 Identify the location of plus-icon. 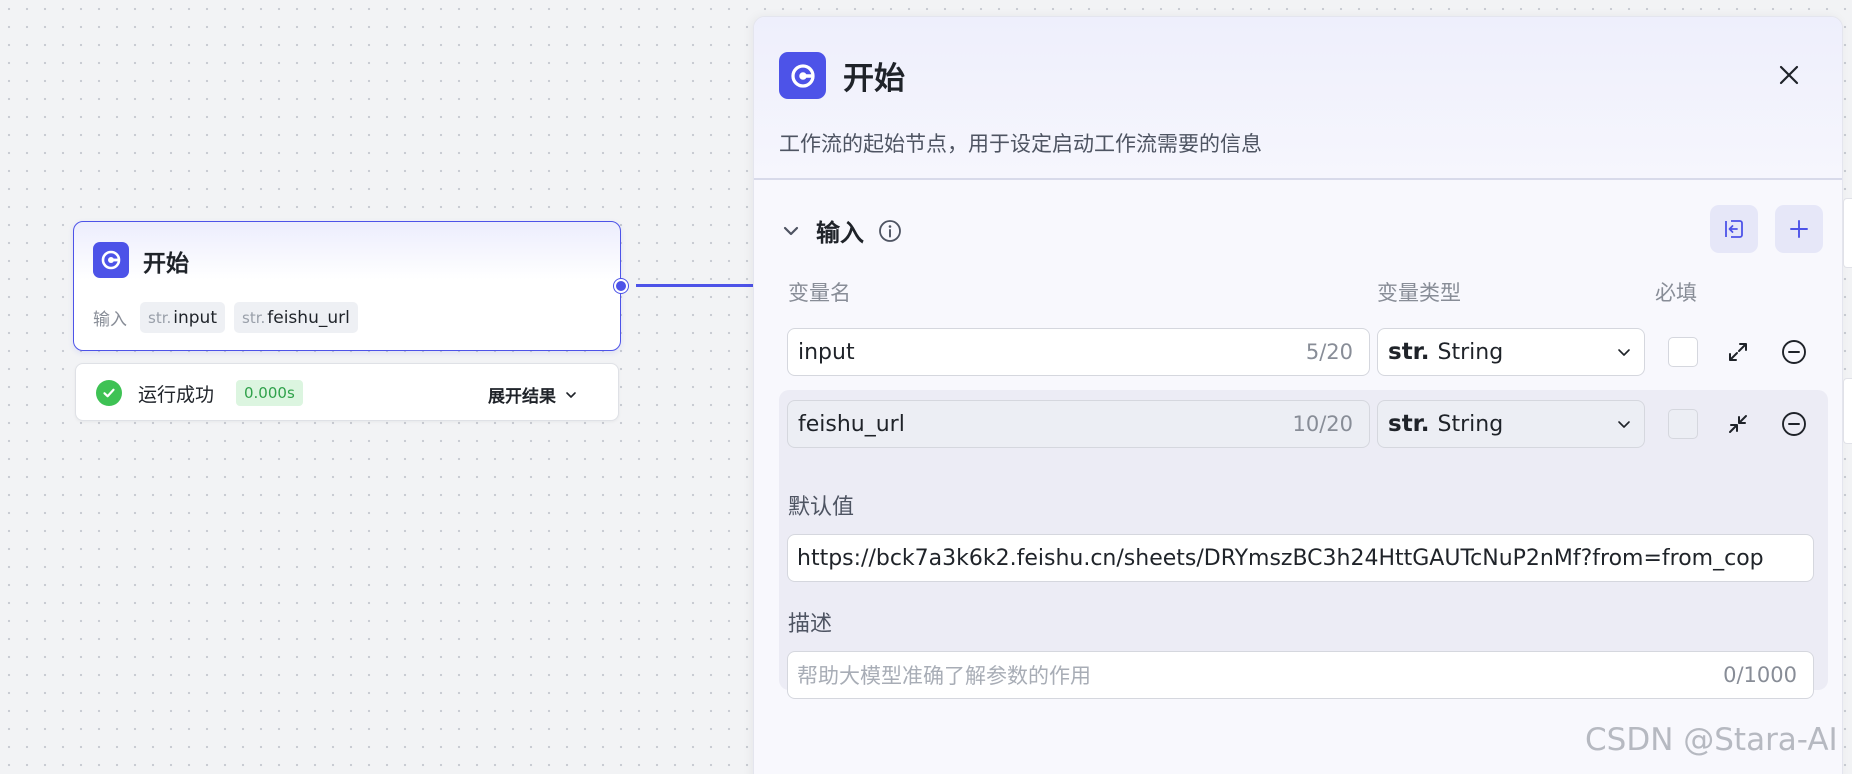
(1799, 229).